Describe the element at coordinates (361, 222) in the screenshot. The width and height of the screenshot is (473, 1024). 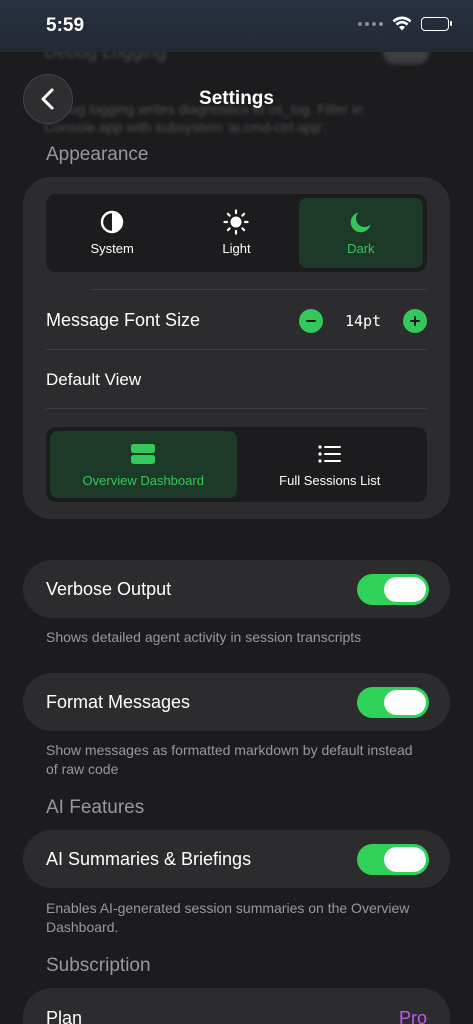
I see `moon-icon` at that location.